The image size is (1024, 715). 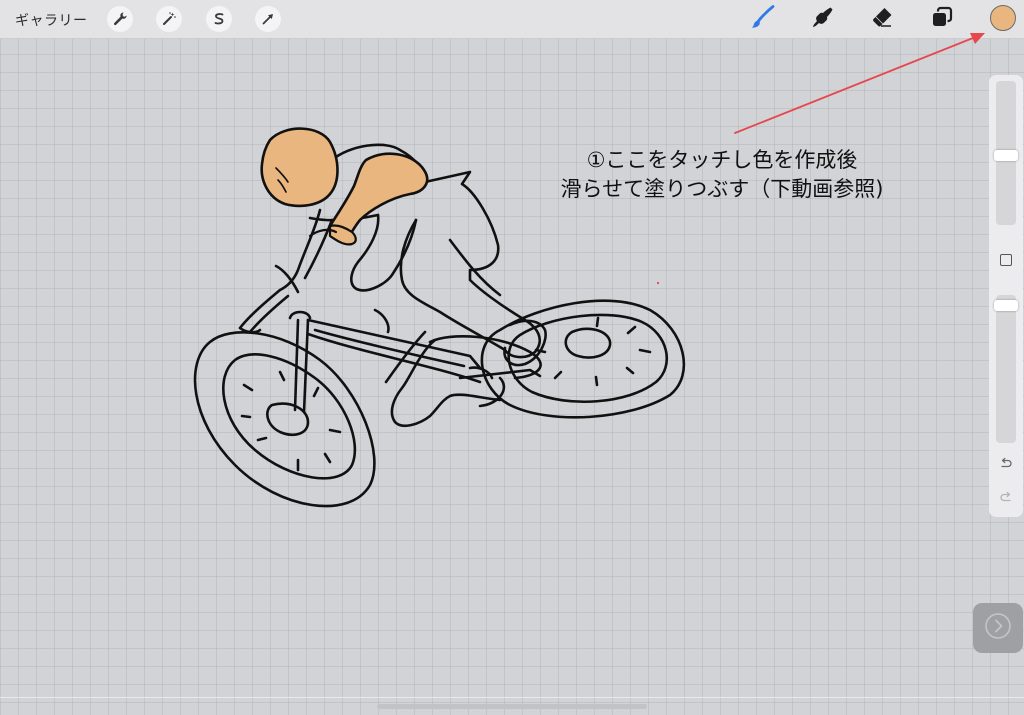 What do you see at coordinates (722, 160) in the screenshot?
I see `annotation-line-1: ①ここをタッチし色を作成後` at bounding box center [722, 160].